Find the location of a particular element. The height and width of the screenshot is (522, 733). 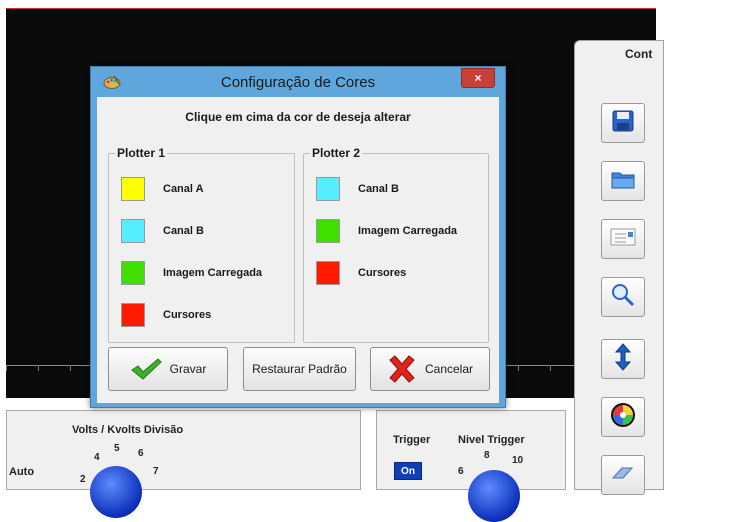

trigger-on-button: On is located at coordinates (408, 471).